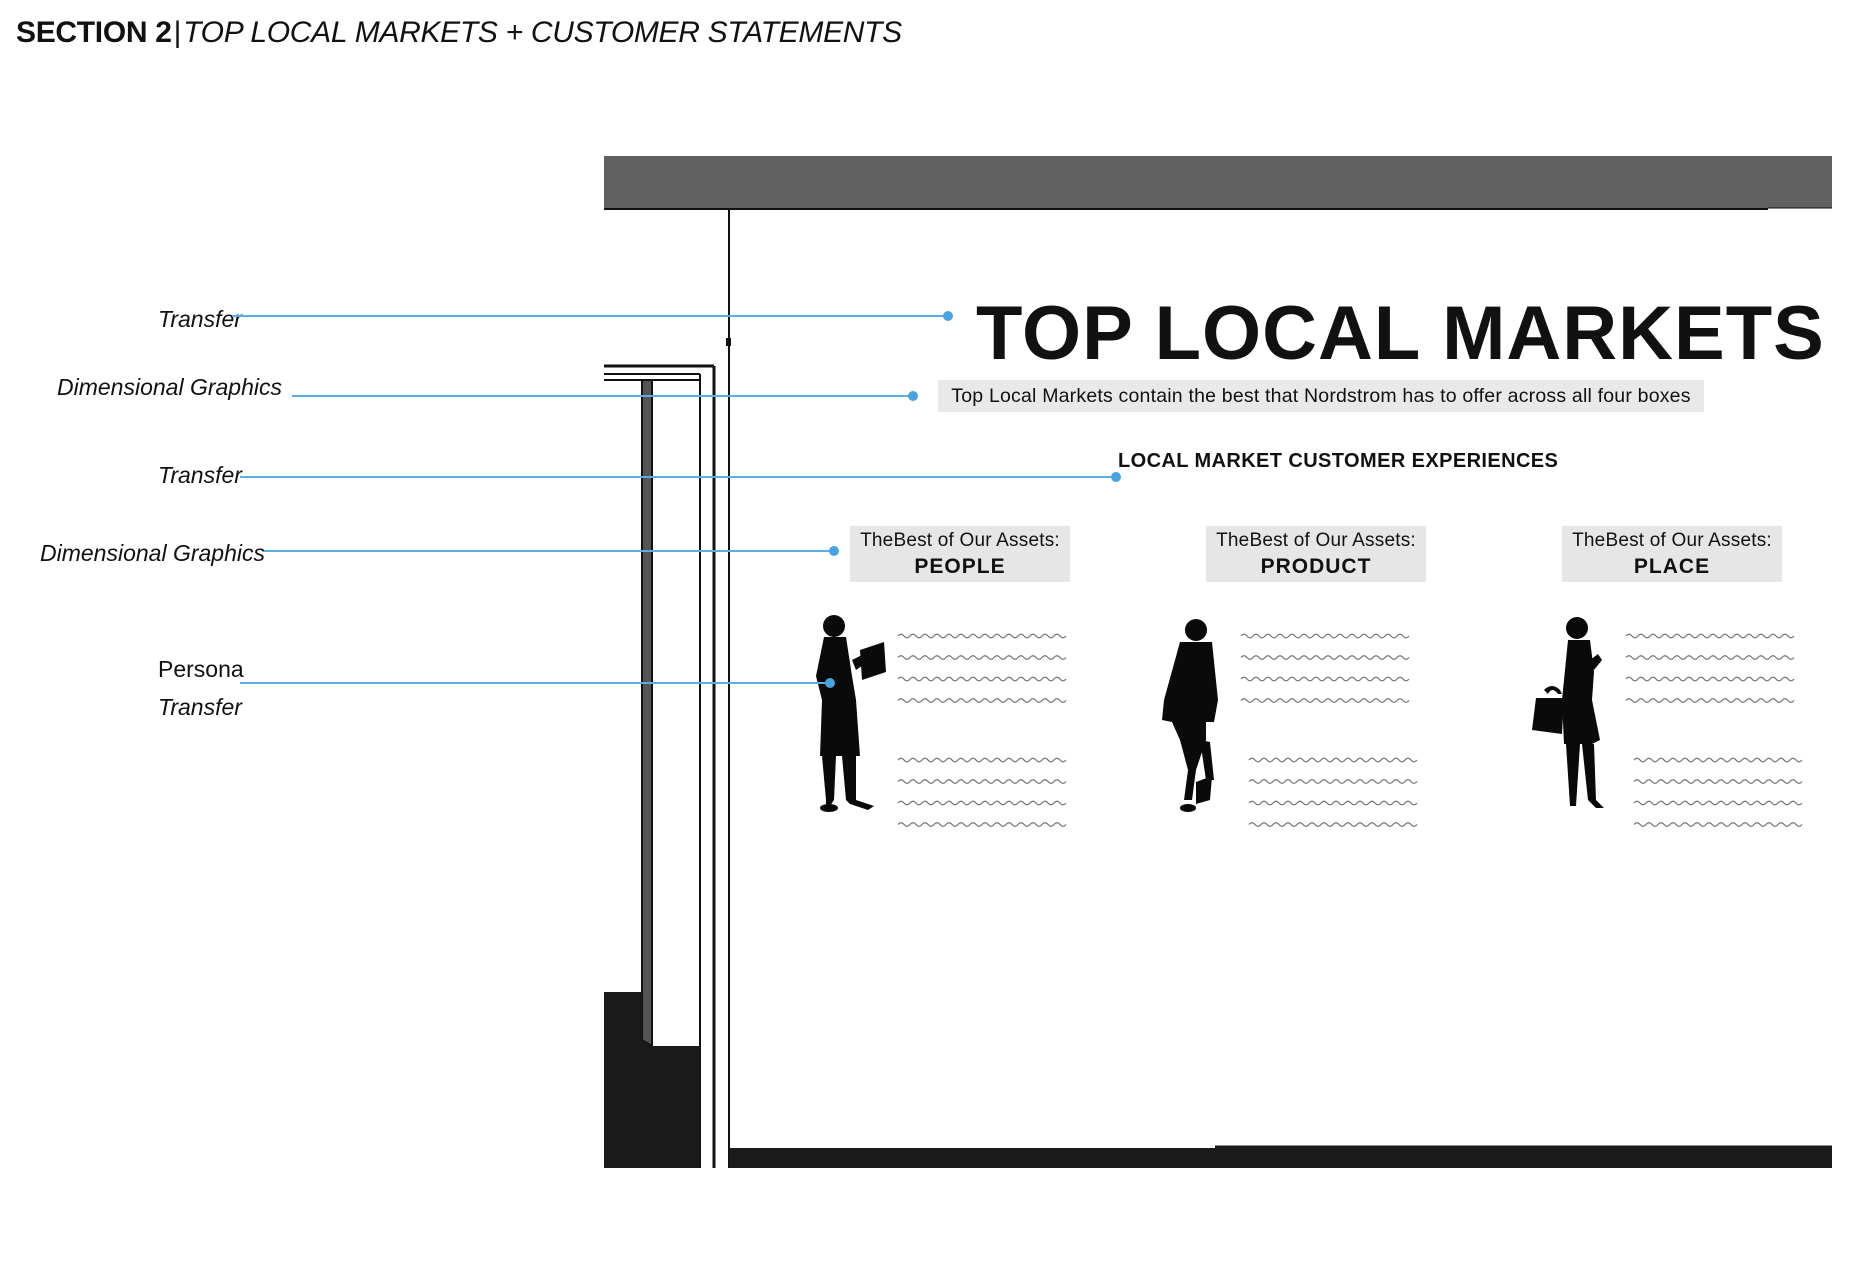 This screenshot has height=1272, width=1860. Describe the element at coordinates (647, 713) in the screenshot. I see `door-panel-edge` at that location.